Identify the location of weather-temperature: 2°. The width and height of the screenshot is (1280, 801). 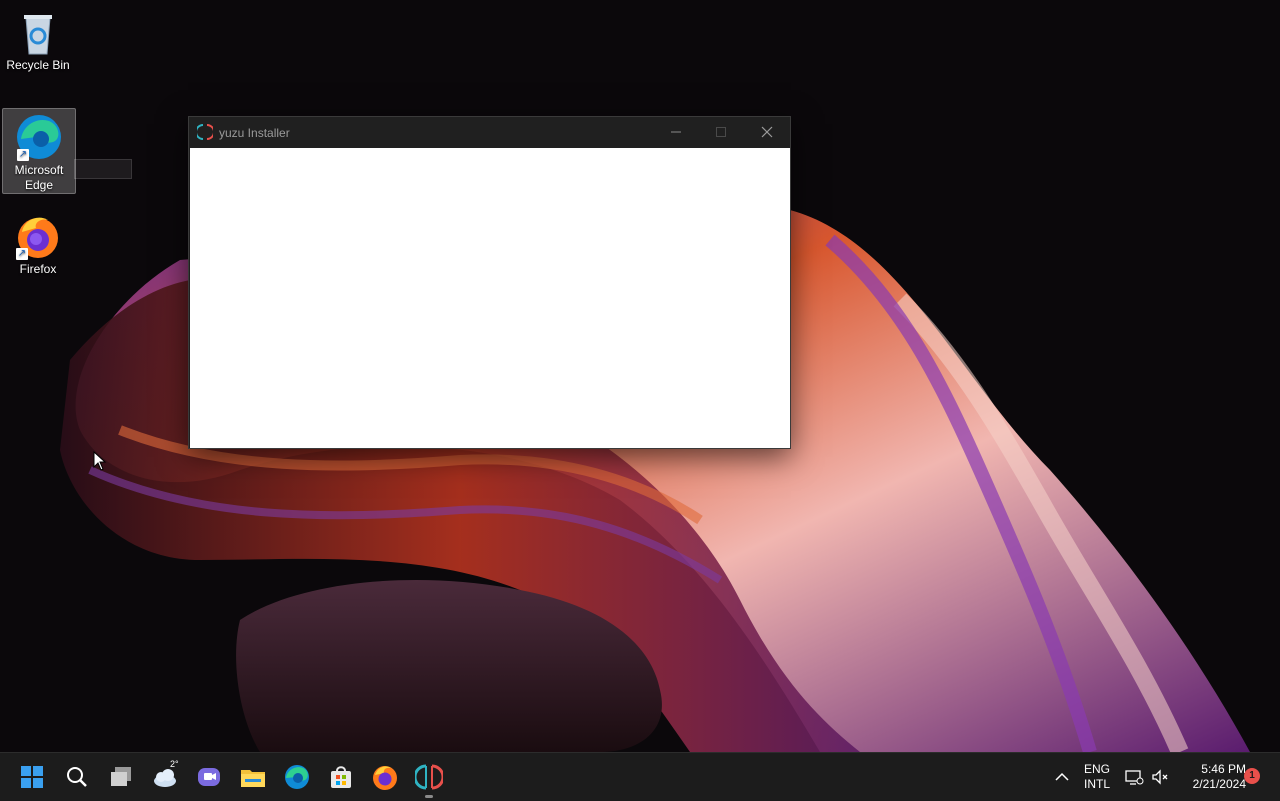
(174, 764).